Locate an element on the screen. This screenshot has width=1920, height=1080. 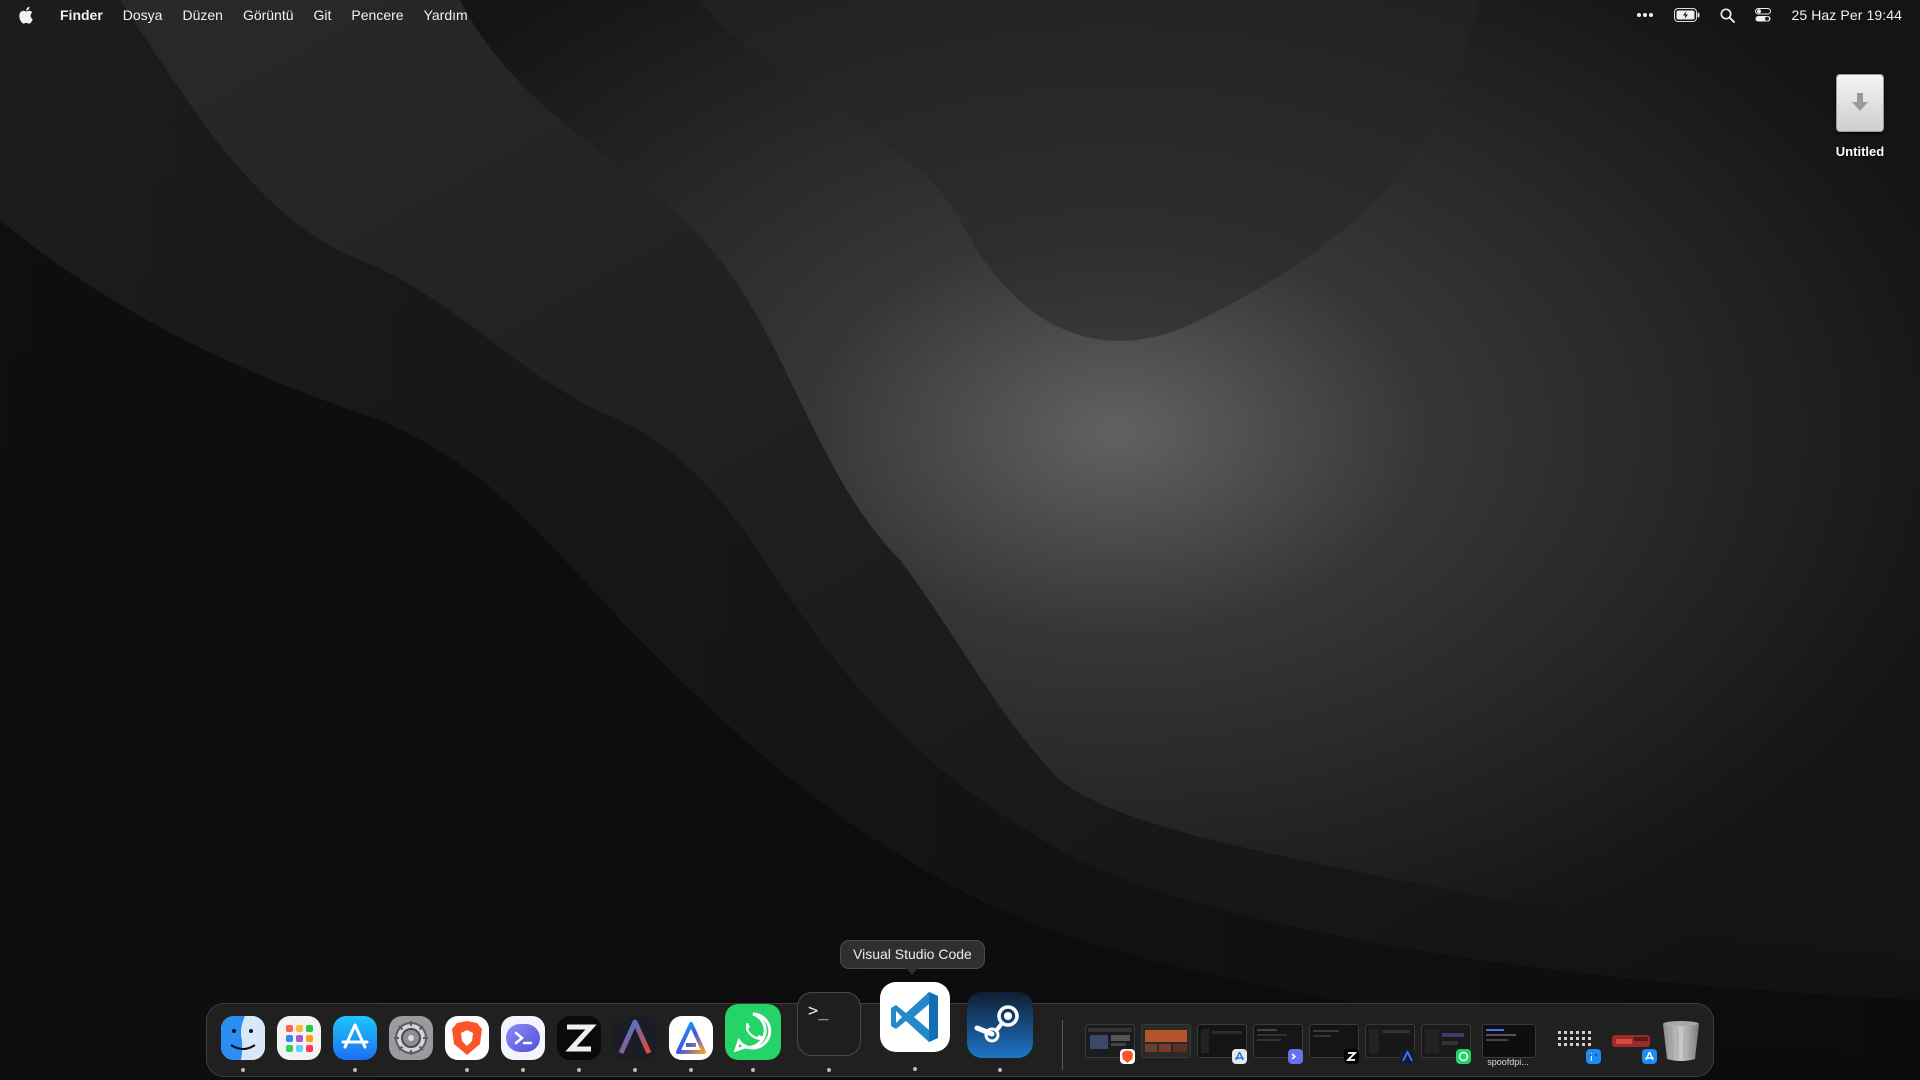
minimized-window-whatsapp is located at coordinates (1446, 1044).